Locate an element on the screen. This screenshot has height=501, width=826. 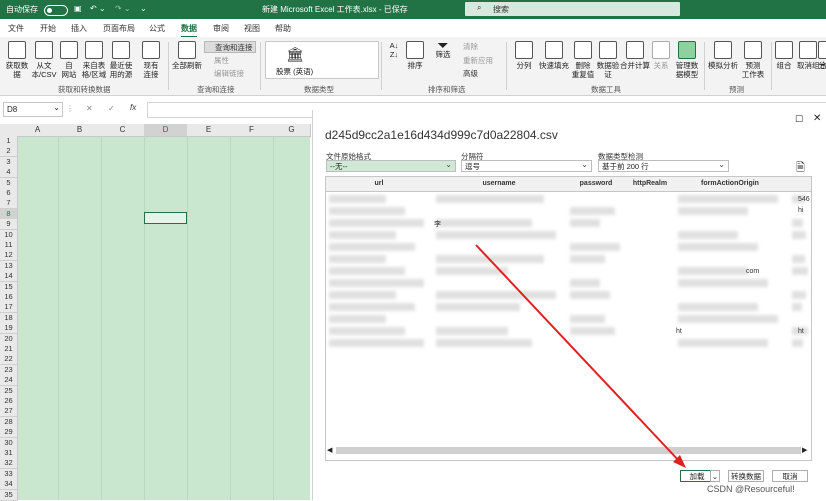
arrow-line is located at coordinates (578, 354).